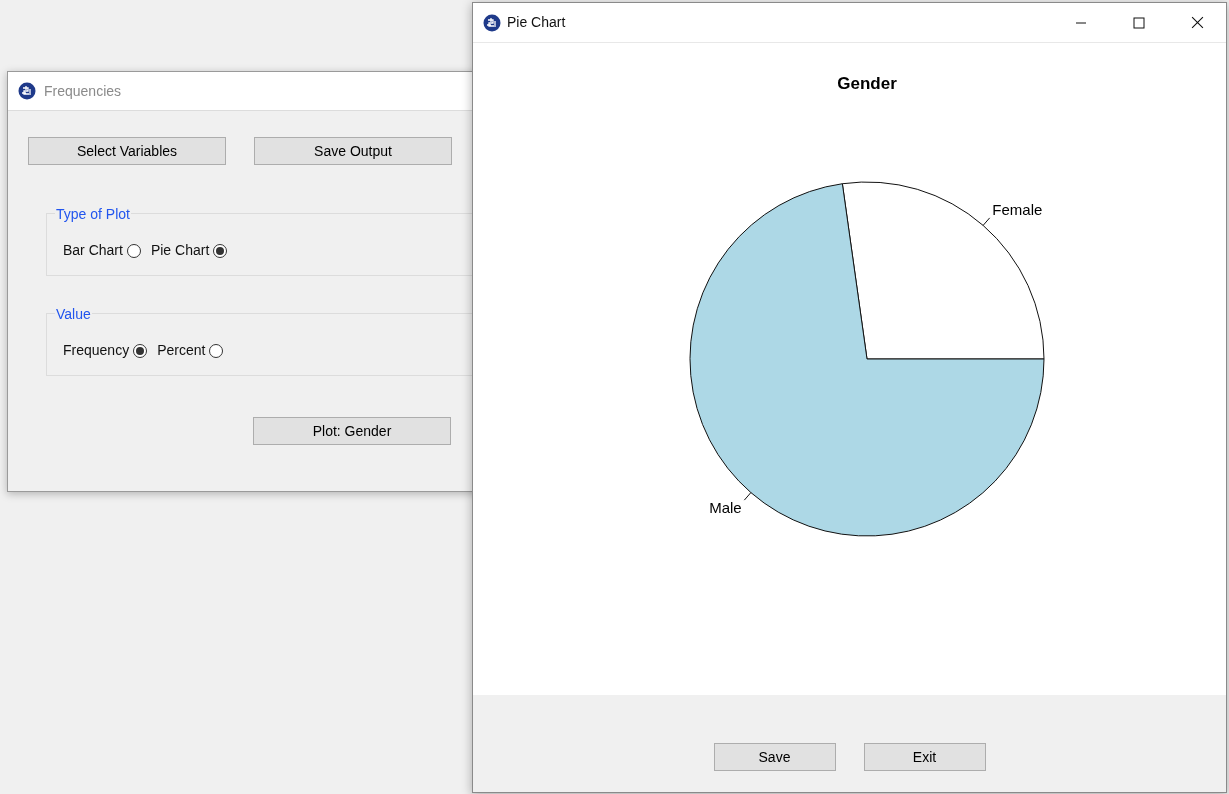  Describe the element at coordinates (181, 350) in the screenshot. I see `option-label: Percent` at that location.